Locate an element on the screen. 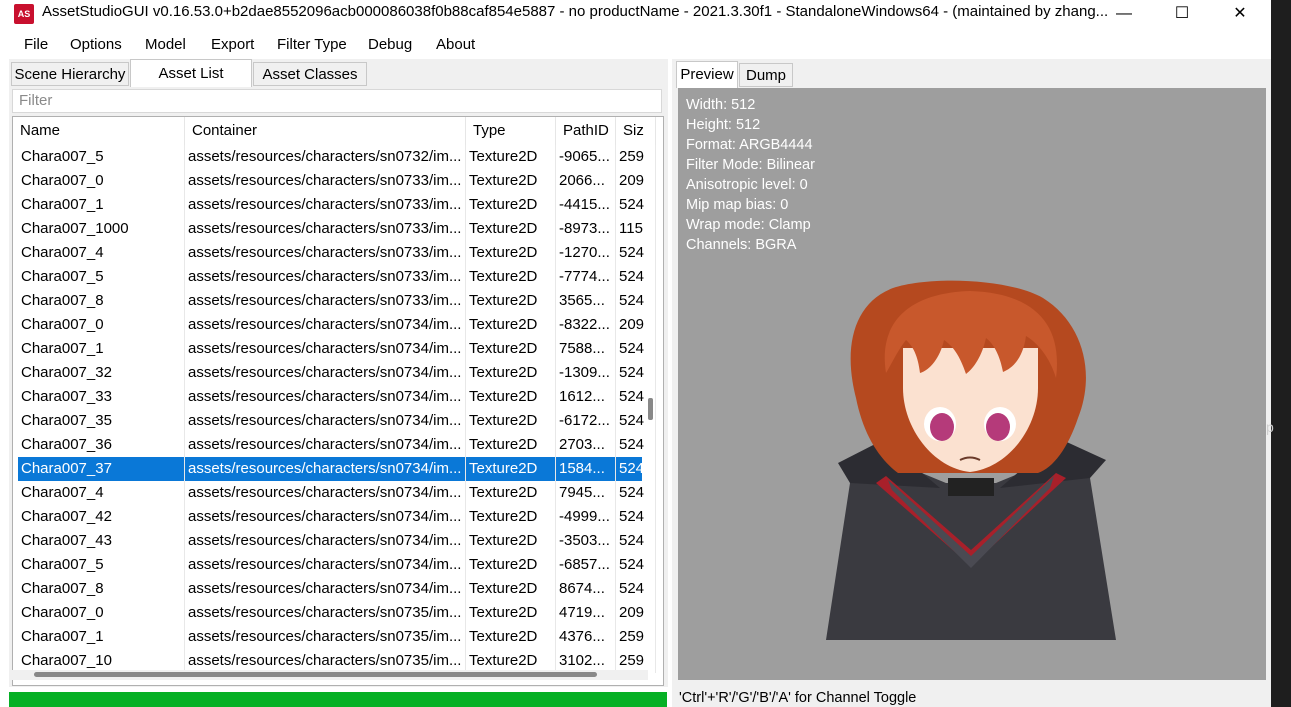  menu-debug: Debug is located at coordinates (390, 44).